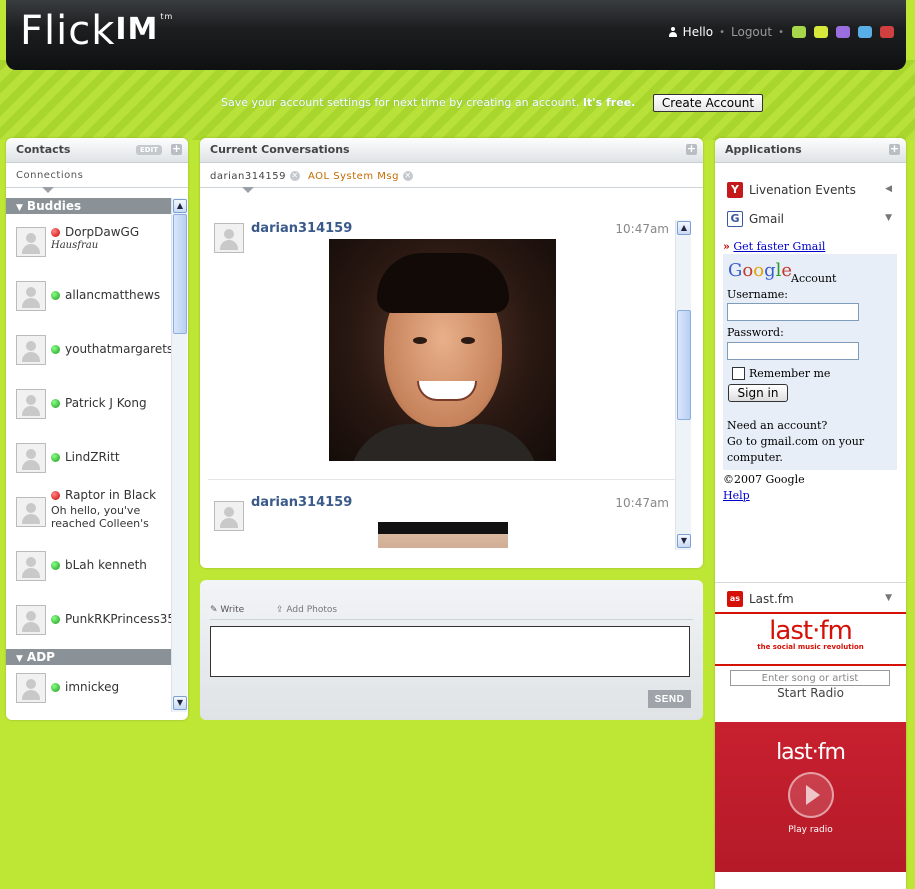 The image size is (915, 889). I want to click on gmail-username-input, so click(793, 312).